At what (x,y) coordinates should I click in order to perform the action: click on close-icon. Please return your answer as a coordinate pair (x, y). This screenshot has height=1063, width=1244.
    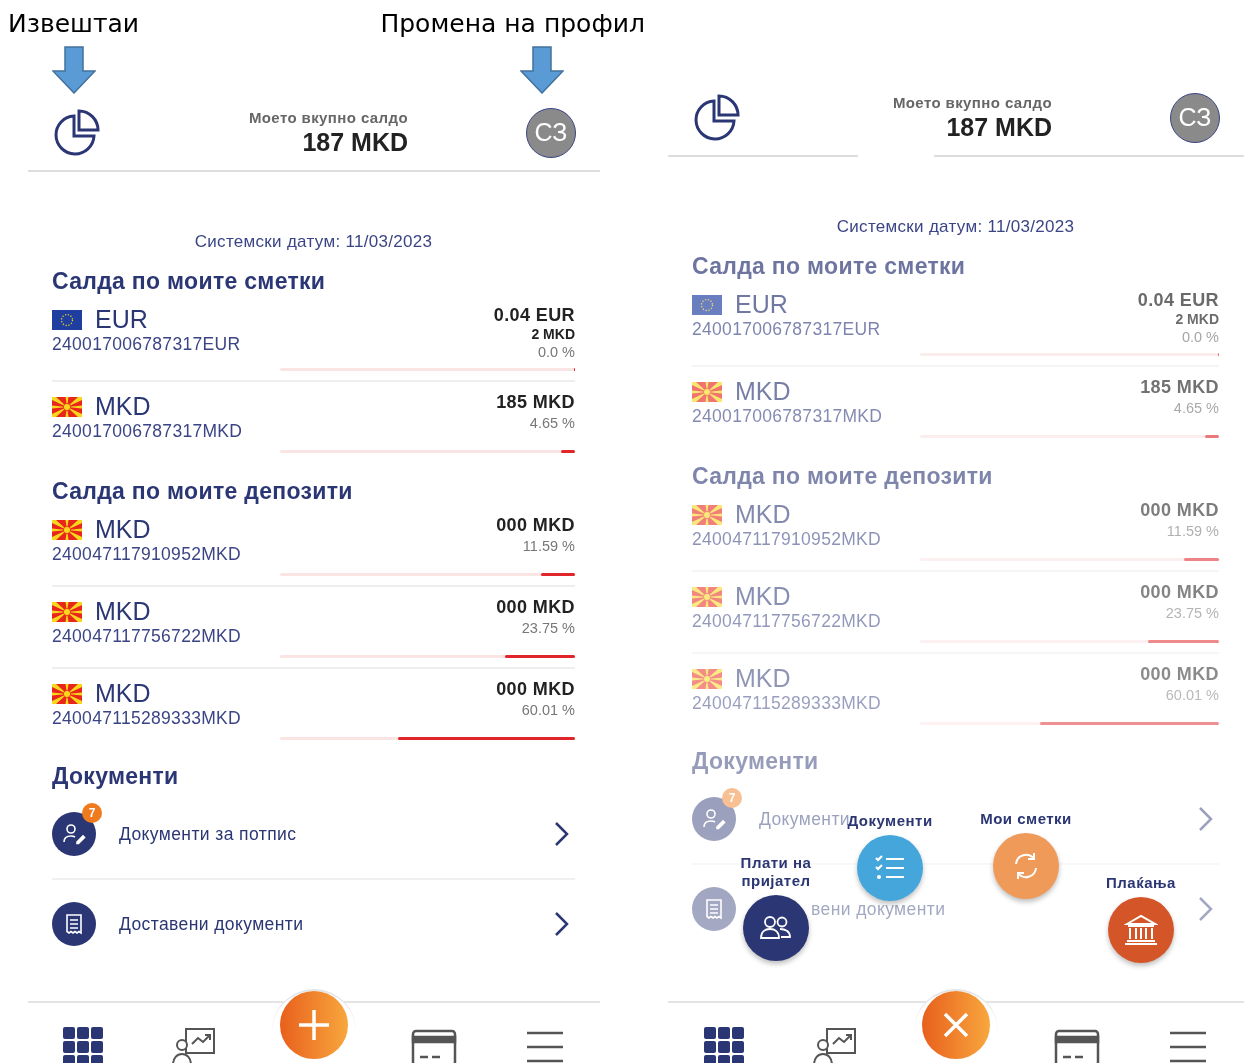
    Looking at the image, I should click on (956, 1025).